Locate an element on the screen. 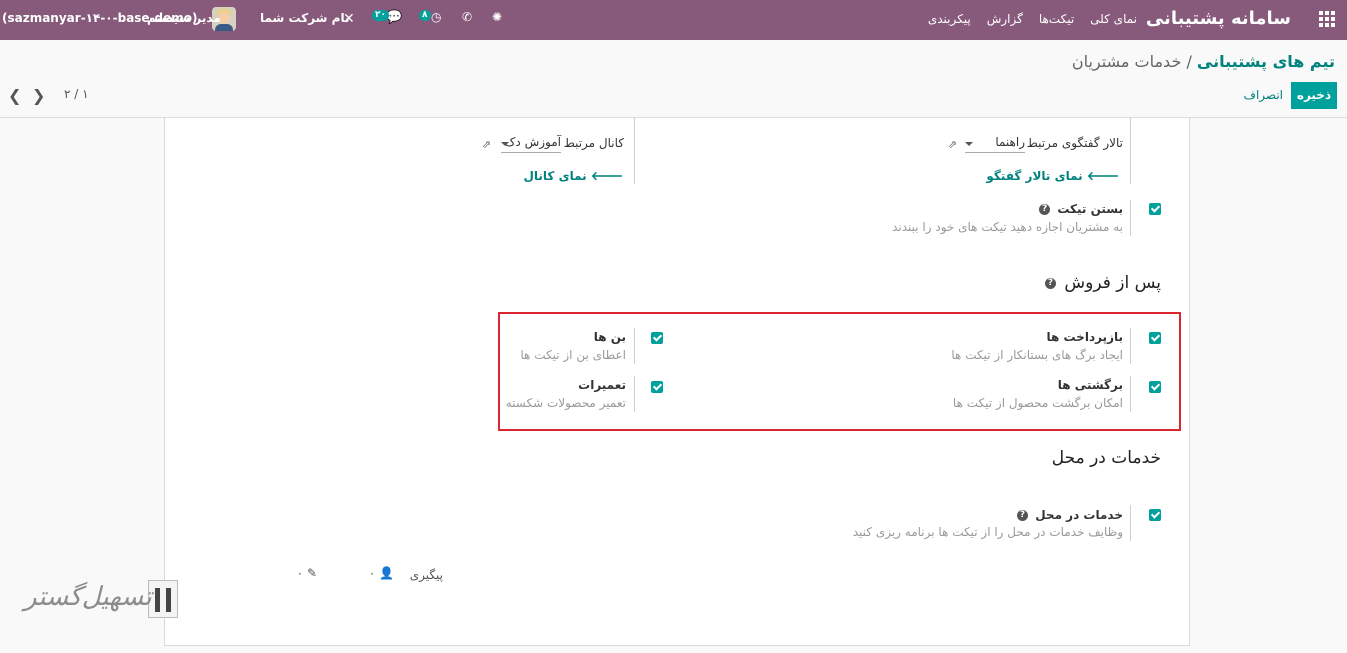 This screenshot has height=653, width=1347. channel-view-label: نمای کانال is located at coordinates (555, 176).